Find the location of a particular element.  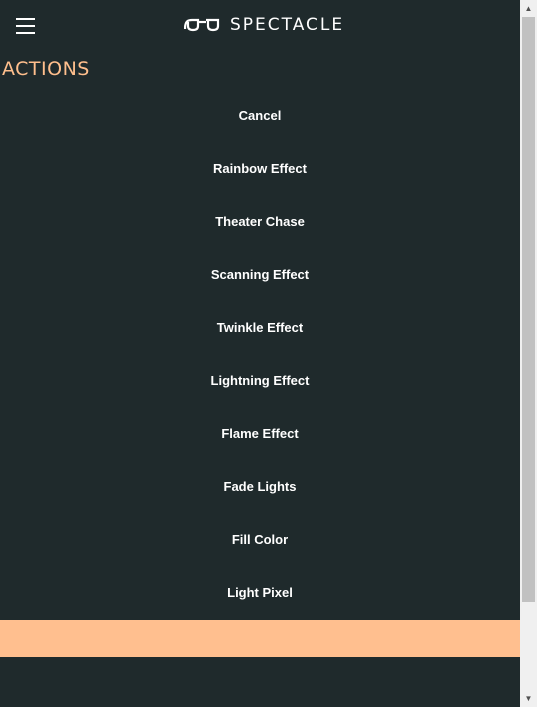

accent-bar is located at coordinates (260, 638).